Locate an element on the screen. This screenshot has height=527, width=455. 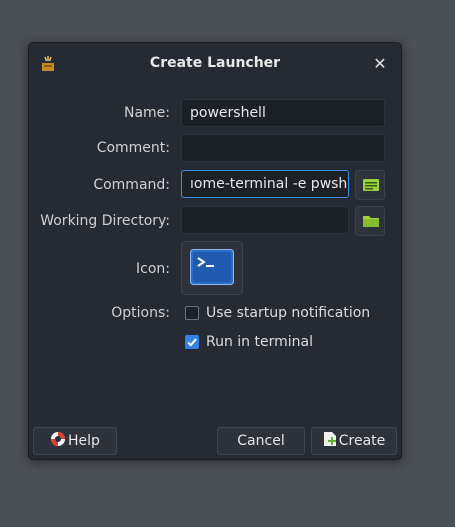
run-in-terminal-option: Run in terminal is located at coordinates (249, 342).